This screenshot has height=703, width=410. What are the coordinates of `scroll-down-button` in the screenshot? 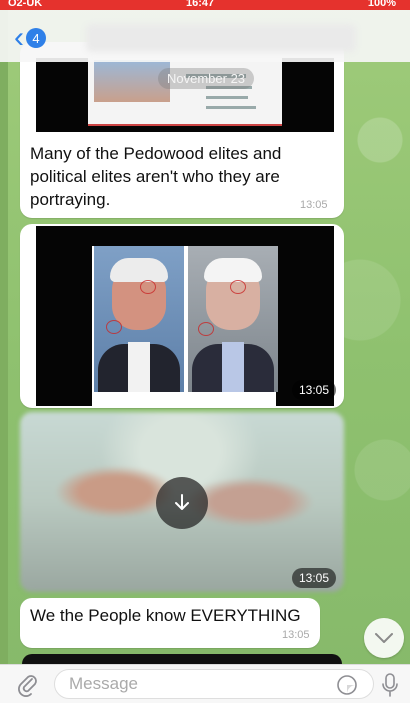 It's located at (384, 638).